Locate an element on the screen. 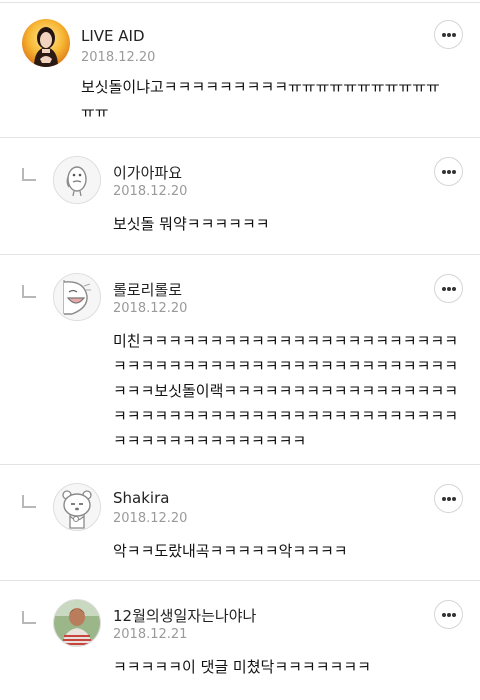 The height and width of the screenshot is (700, 480). comment-date: 2018.12.21 is located at coordinates (150, 634).